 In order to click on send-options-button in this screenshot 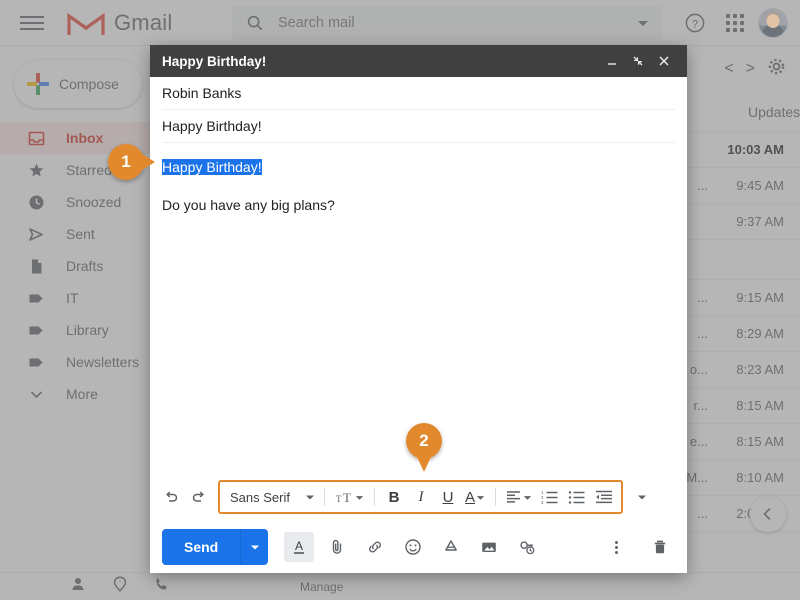, I will do `click(254, 547)`.